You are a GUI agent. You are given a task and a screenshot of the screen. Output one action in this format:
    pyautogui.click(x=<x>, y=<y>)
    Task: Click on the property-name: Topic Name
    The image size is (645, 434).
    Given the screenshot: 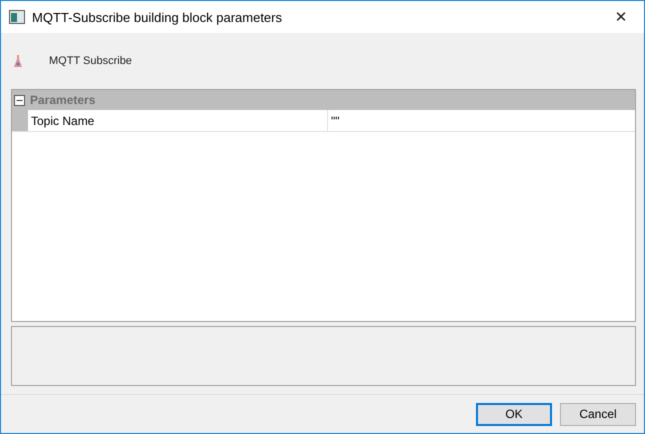 What is the action you would take?
    pyautogui.click(x=178, y=120)
    